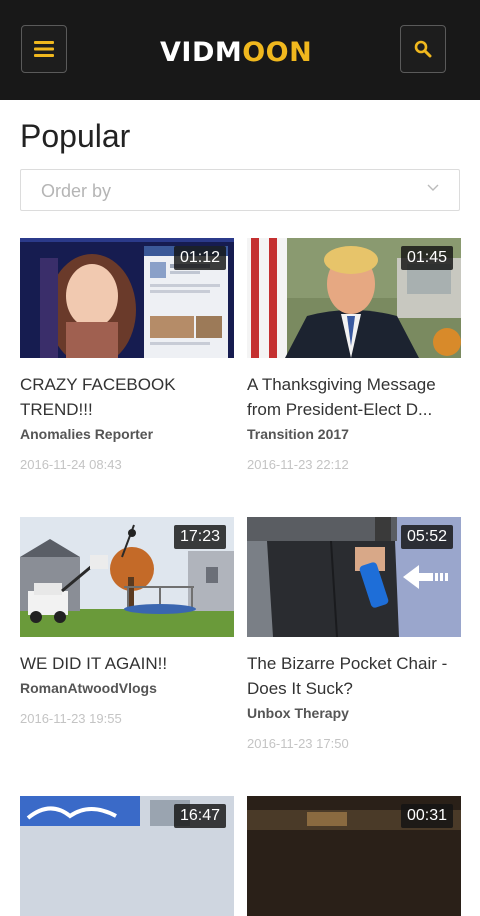  Describe the element at coordinates (75, 136) in the screenshot. I see `page-title: Popular` at that location.